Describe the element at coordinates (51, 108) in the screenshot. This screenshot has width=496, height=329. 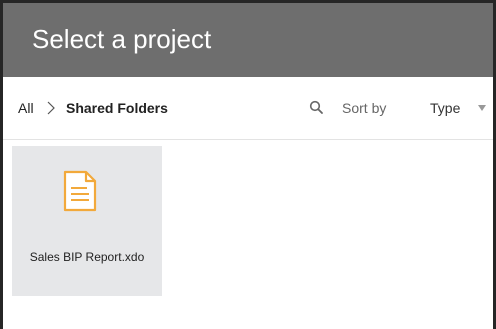
I see `breadcrumb-separator-icon` at that location.